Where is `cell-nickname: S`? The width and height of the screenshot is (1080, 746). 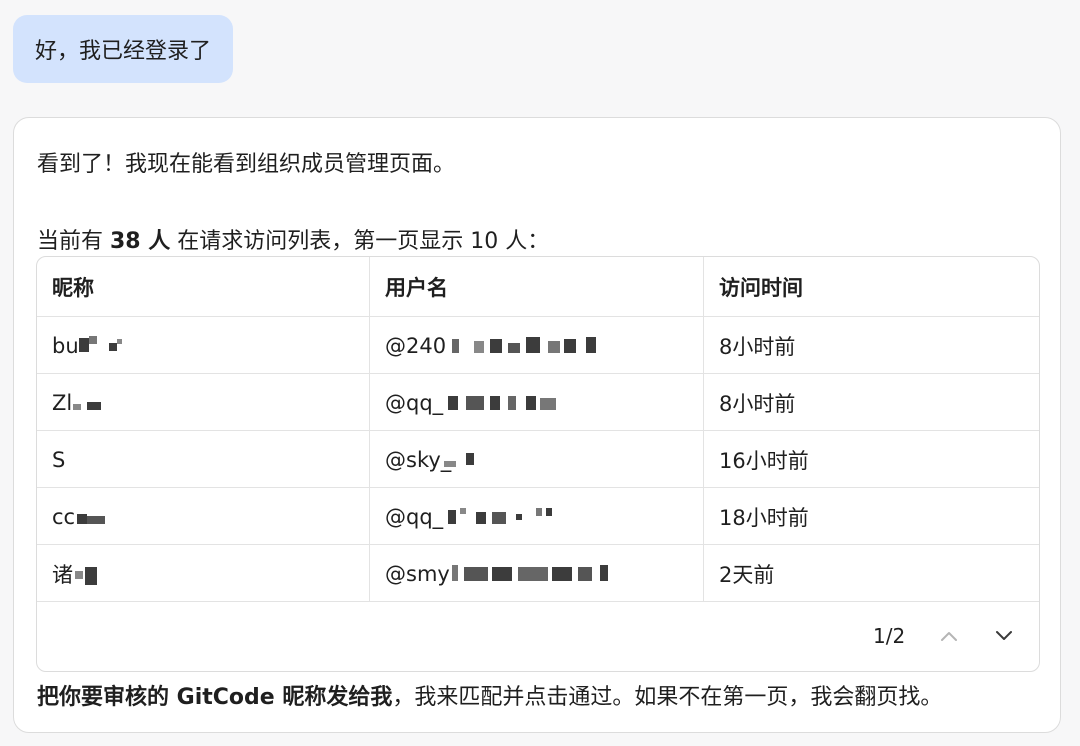
cell-nickname: S is located at coordinates (203, 459).